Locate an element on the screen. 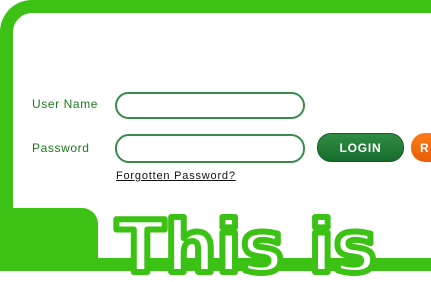  login-button-label: LOGIN is located at coordinates (360, 147).